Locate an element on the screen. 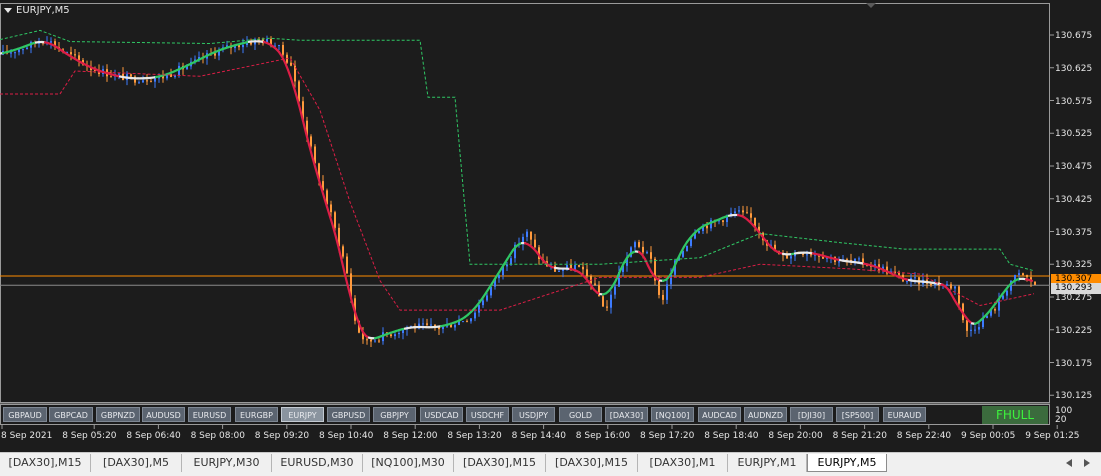  time-axis-label: 8 Sep 09:20 is located at coordinates (282, 436).